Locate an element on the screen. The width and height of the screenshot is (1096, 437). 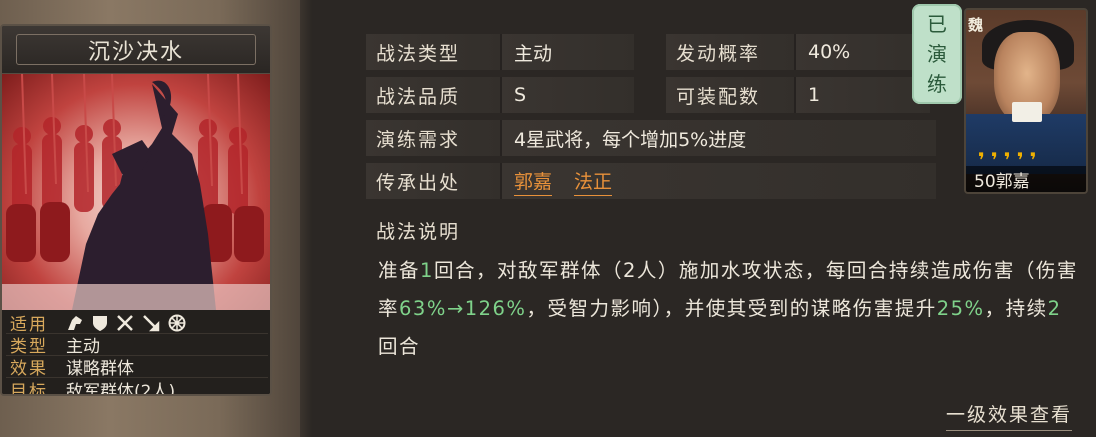
unit-type-icons is located at coordinates (126, 323).